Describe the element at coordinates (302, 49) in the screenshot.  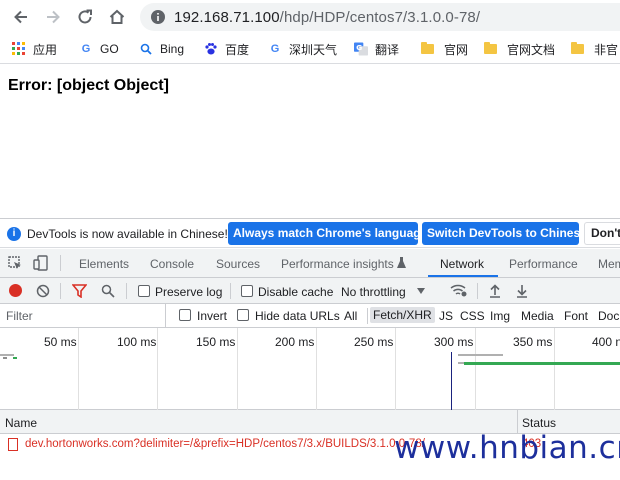
I see `bookmark-weather: G 深圳天气` at that location.